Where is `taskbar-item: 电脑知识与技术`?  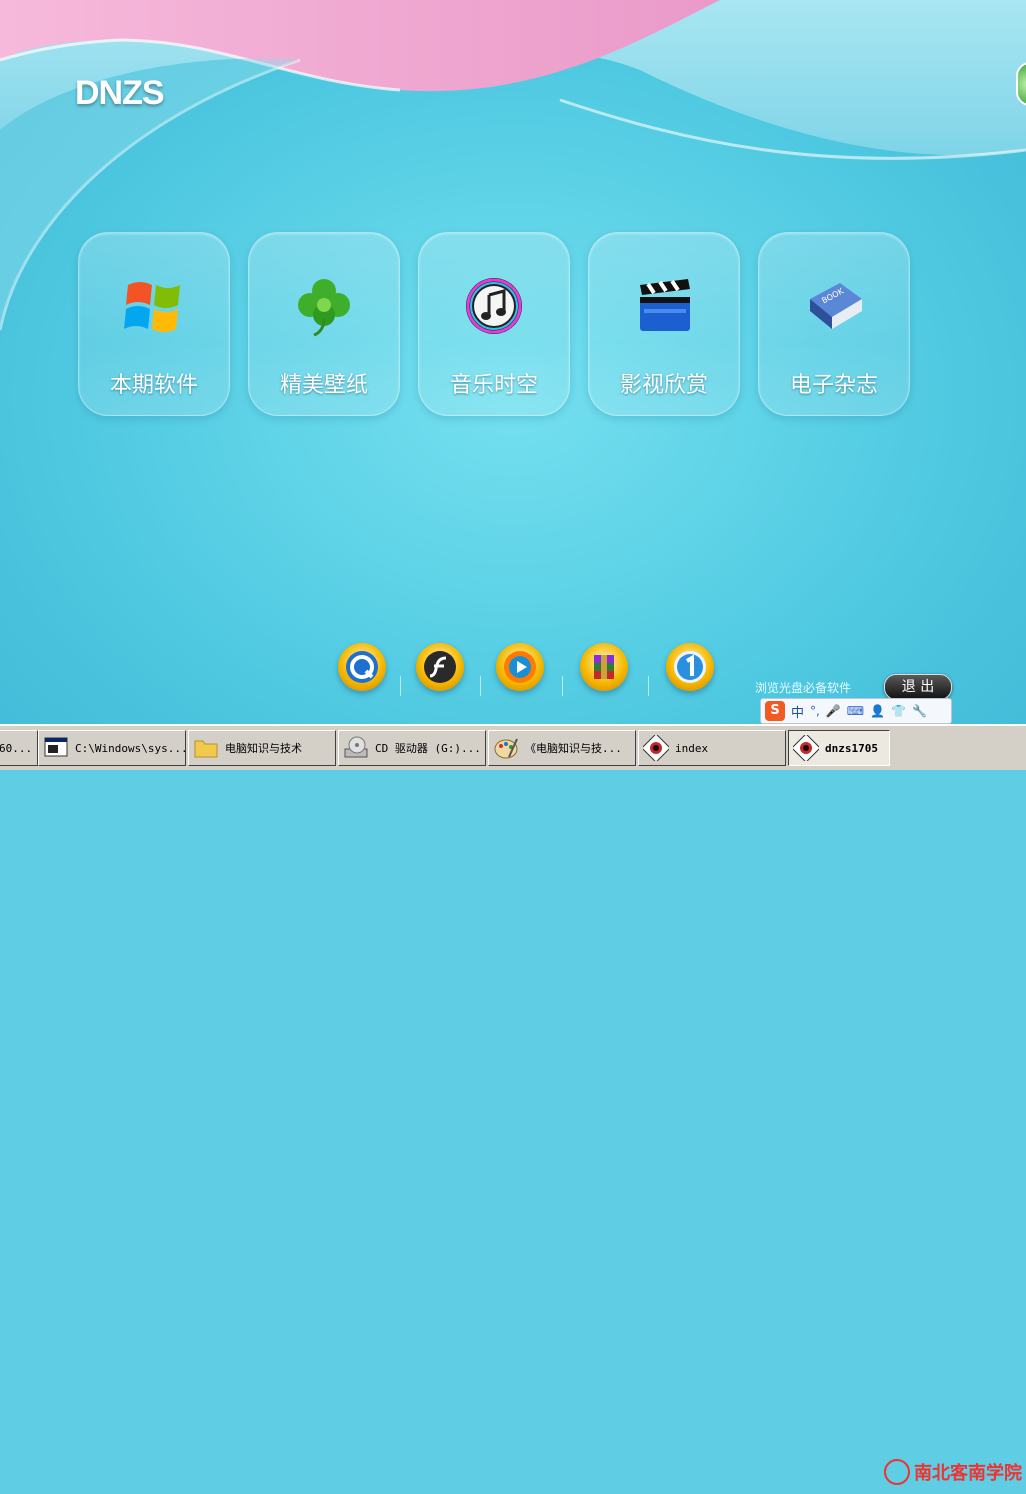 taskbar-item: 电脑知识与技术 is located at coordinates (262, 748).